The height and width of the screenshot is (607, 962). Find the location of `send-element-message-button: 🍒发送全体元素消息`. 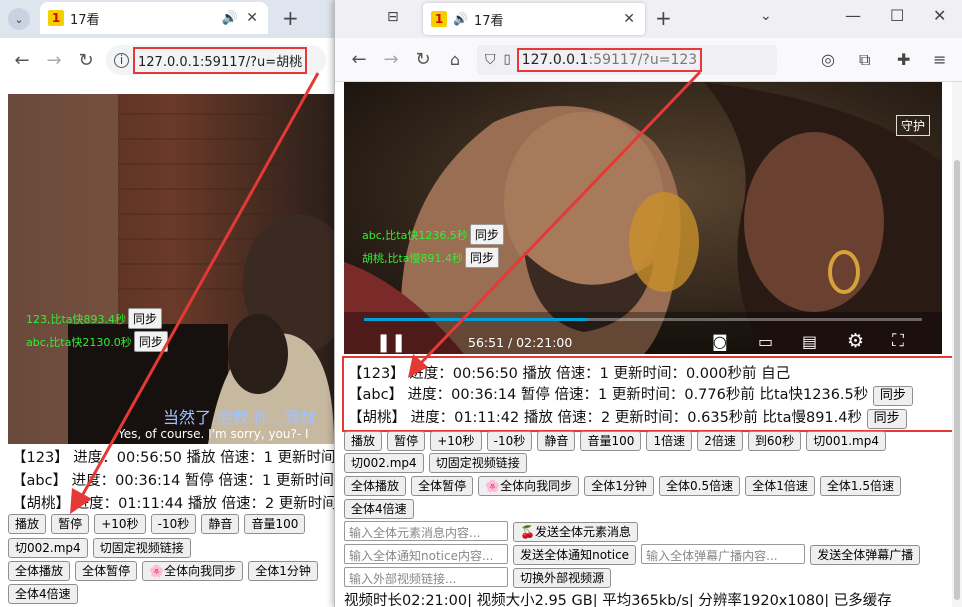

send-element-message-button: 🍒发送全体元素消息 is located at coordinates (576, 532).